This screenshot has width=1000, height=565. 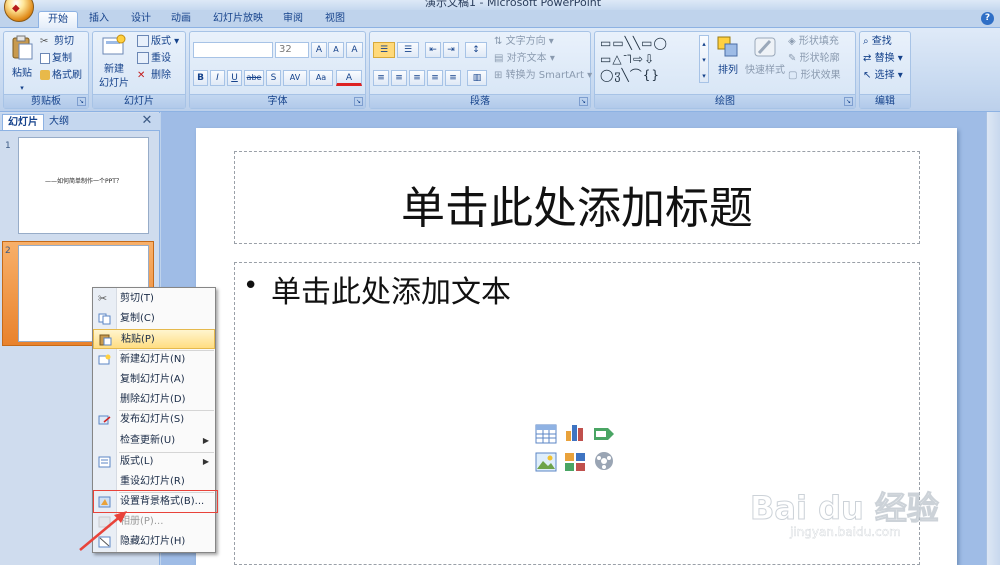 What do you see at coordinates (335, 19) in the screenshot?
I see `tab-view: 视图` at bounding box center [335, 19].